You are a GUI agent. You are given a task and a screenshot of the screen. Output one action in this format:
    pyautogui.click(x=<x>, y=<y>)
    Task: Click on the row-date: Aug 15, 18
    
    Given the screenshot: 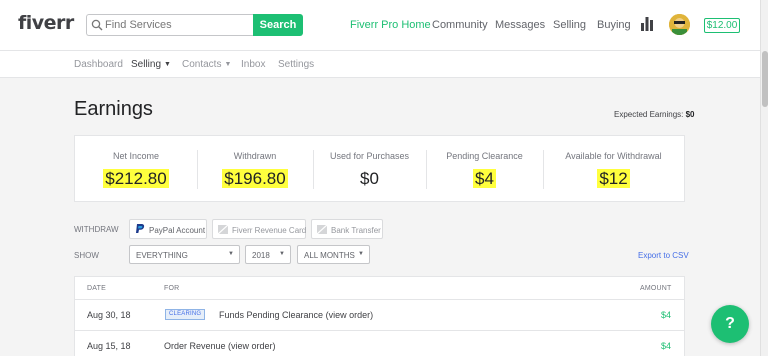 What is the action you would take?
    pyautogui.click(x=109, y=346)
    